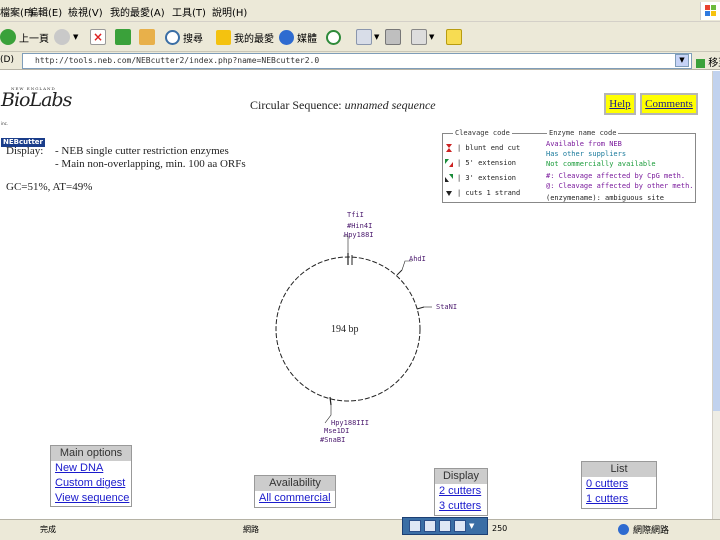  I want to click on messenger-button, so click(454, 37).